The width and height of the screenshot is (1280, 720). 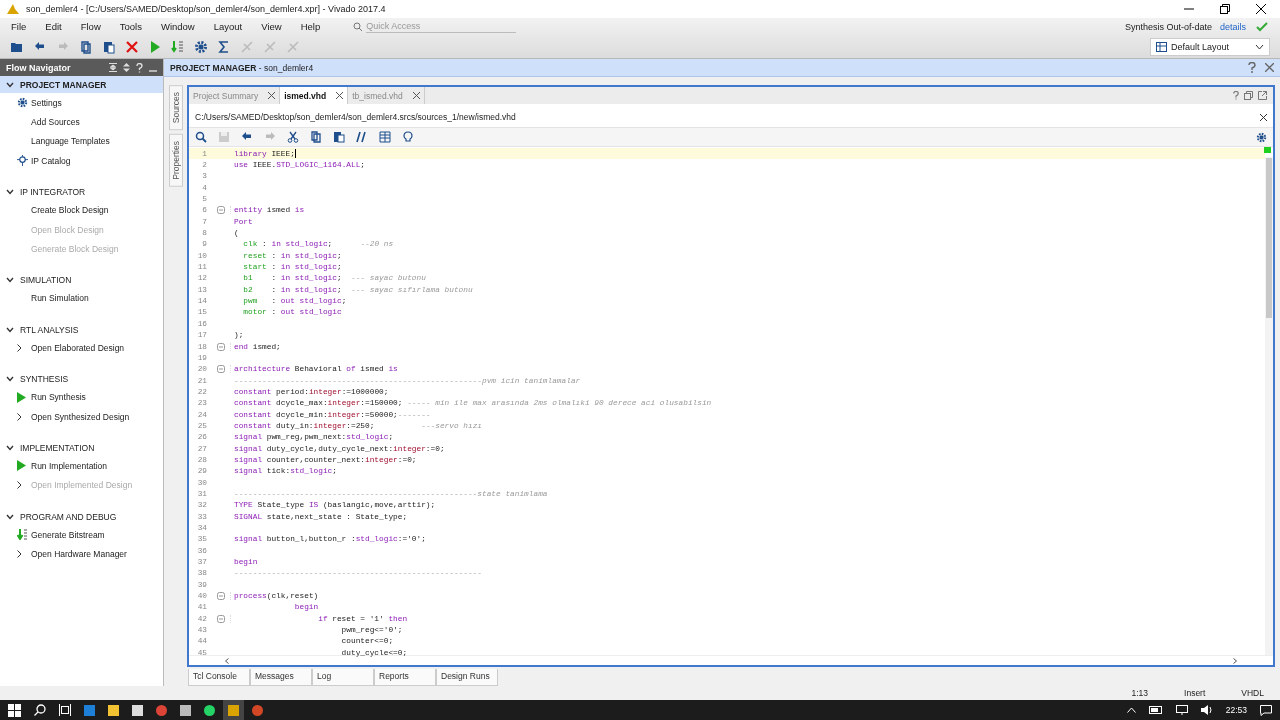 I want to click on navigator-item: Add Sources, so click(x=81, y=122).